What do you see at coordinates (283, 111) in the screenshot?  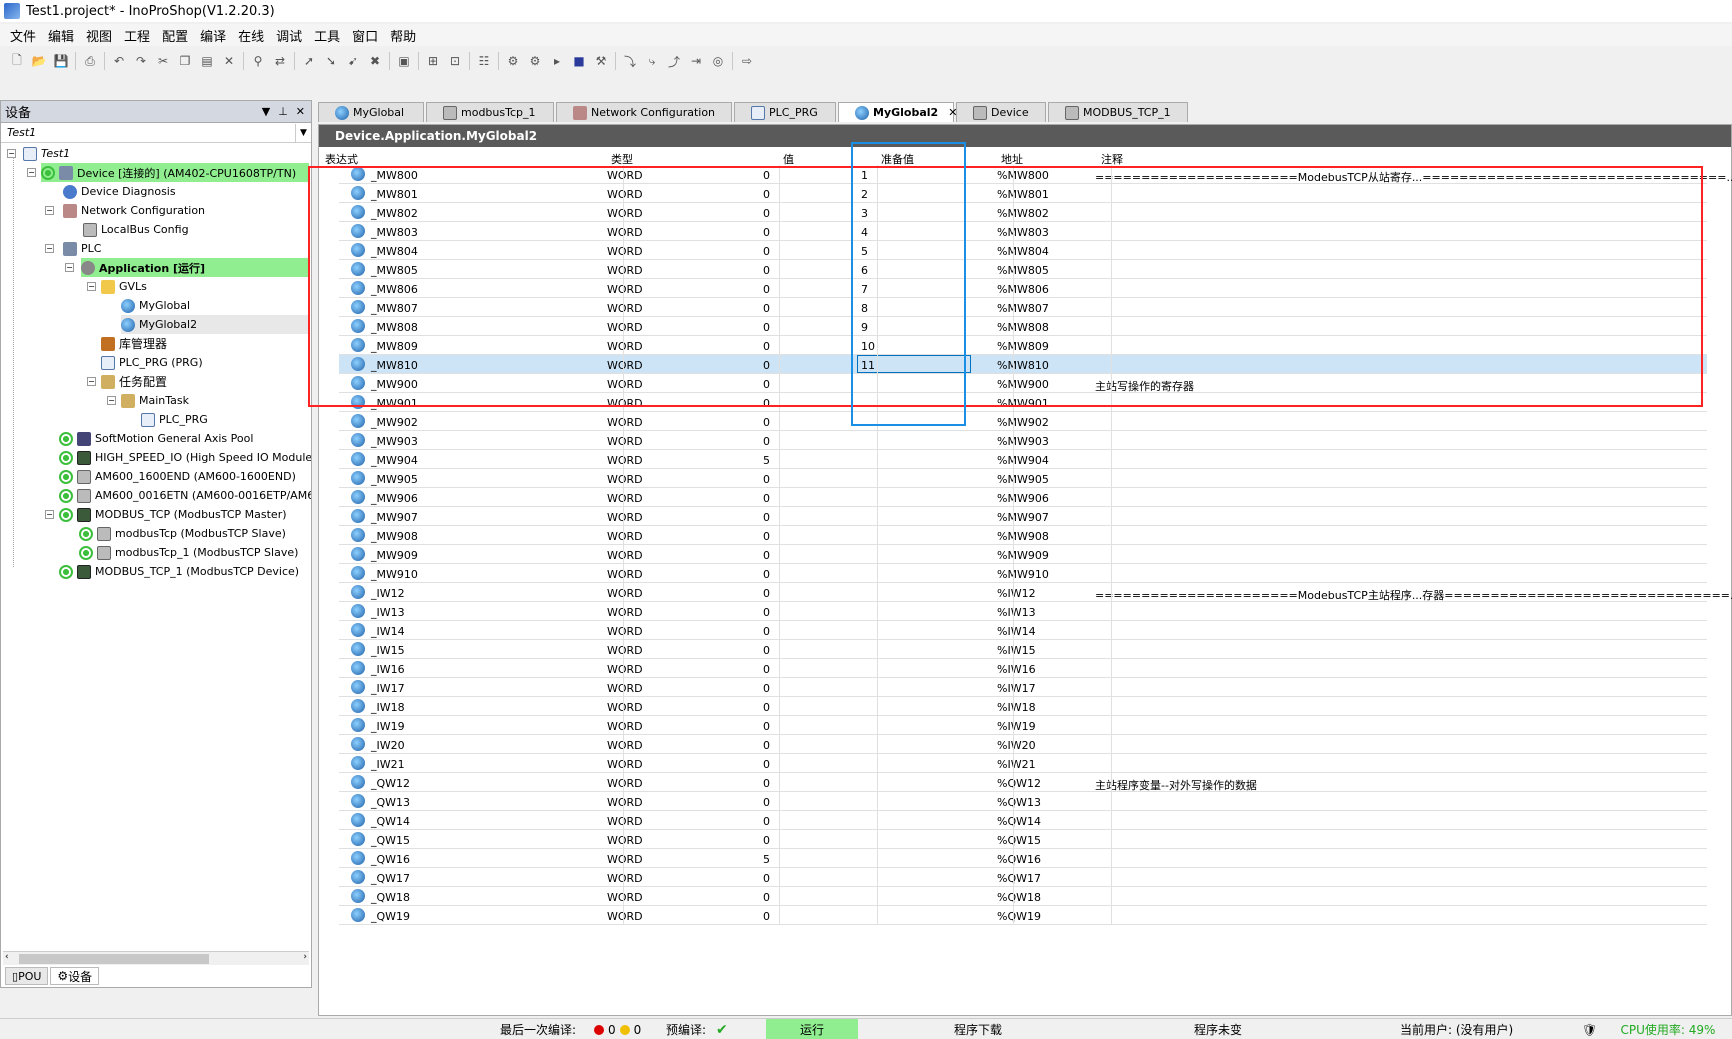 I see `pin-icon: ⊥` at bounding box center [283, 111].